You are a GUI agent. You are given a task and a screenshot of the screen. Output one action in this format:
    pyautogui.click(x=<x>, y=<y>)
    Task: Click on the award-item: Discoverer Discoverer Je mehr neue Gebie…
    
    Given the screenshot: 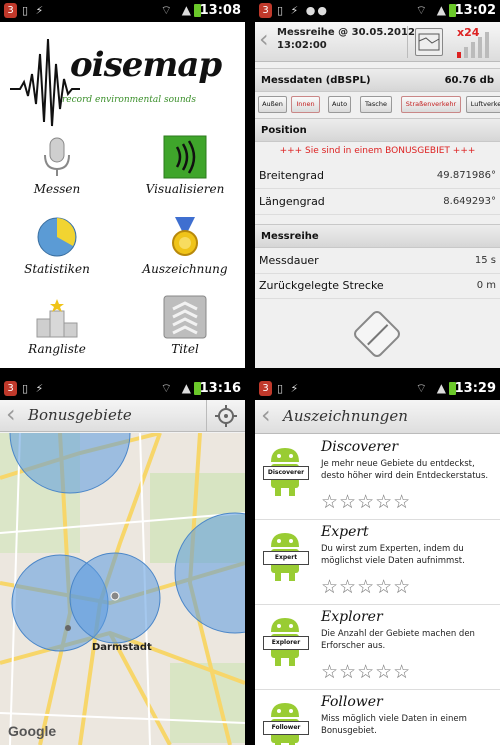 What is the action you would take?
    pyautogui.click(x=377, y=478)
    